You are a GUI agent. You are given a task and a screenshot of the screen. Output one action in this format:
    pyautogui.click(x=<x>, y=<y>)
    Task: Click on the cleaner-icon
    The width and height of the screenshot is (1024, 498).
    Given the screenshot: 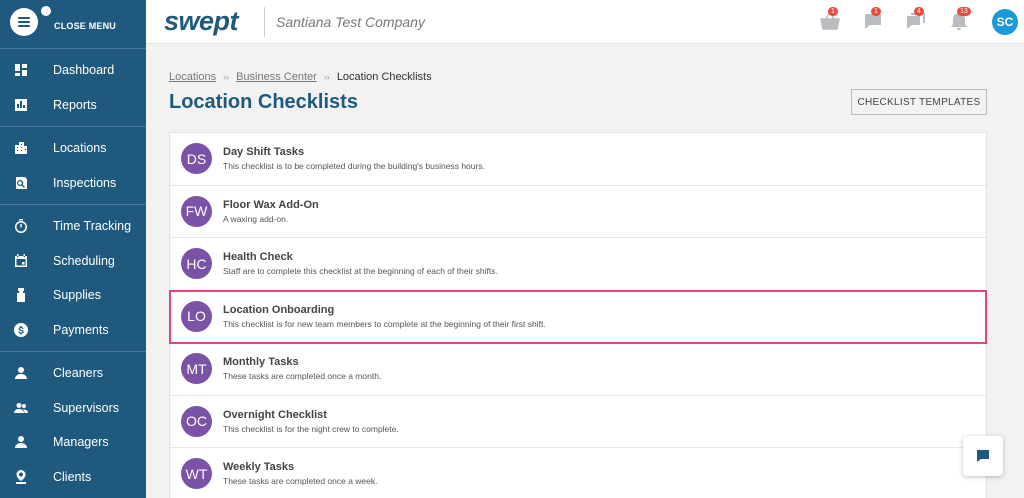 What is the action you would take?
    pyautogui.click(x=21, y=373)
    